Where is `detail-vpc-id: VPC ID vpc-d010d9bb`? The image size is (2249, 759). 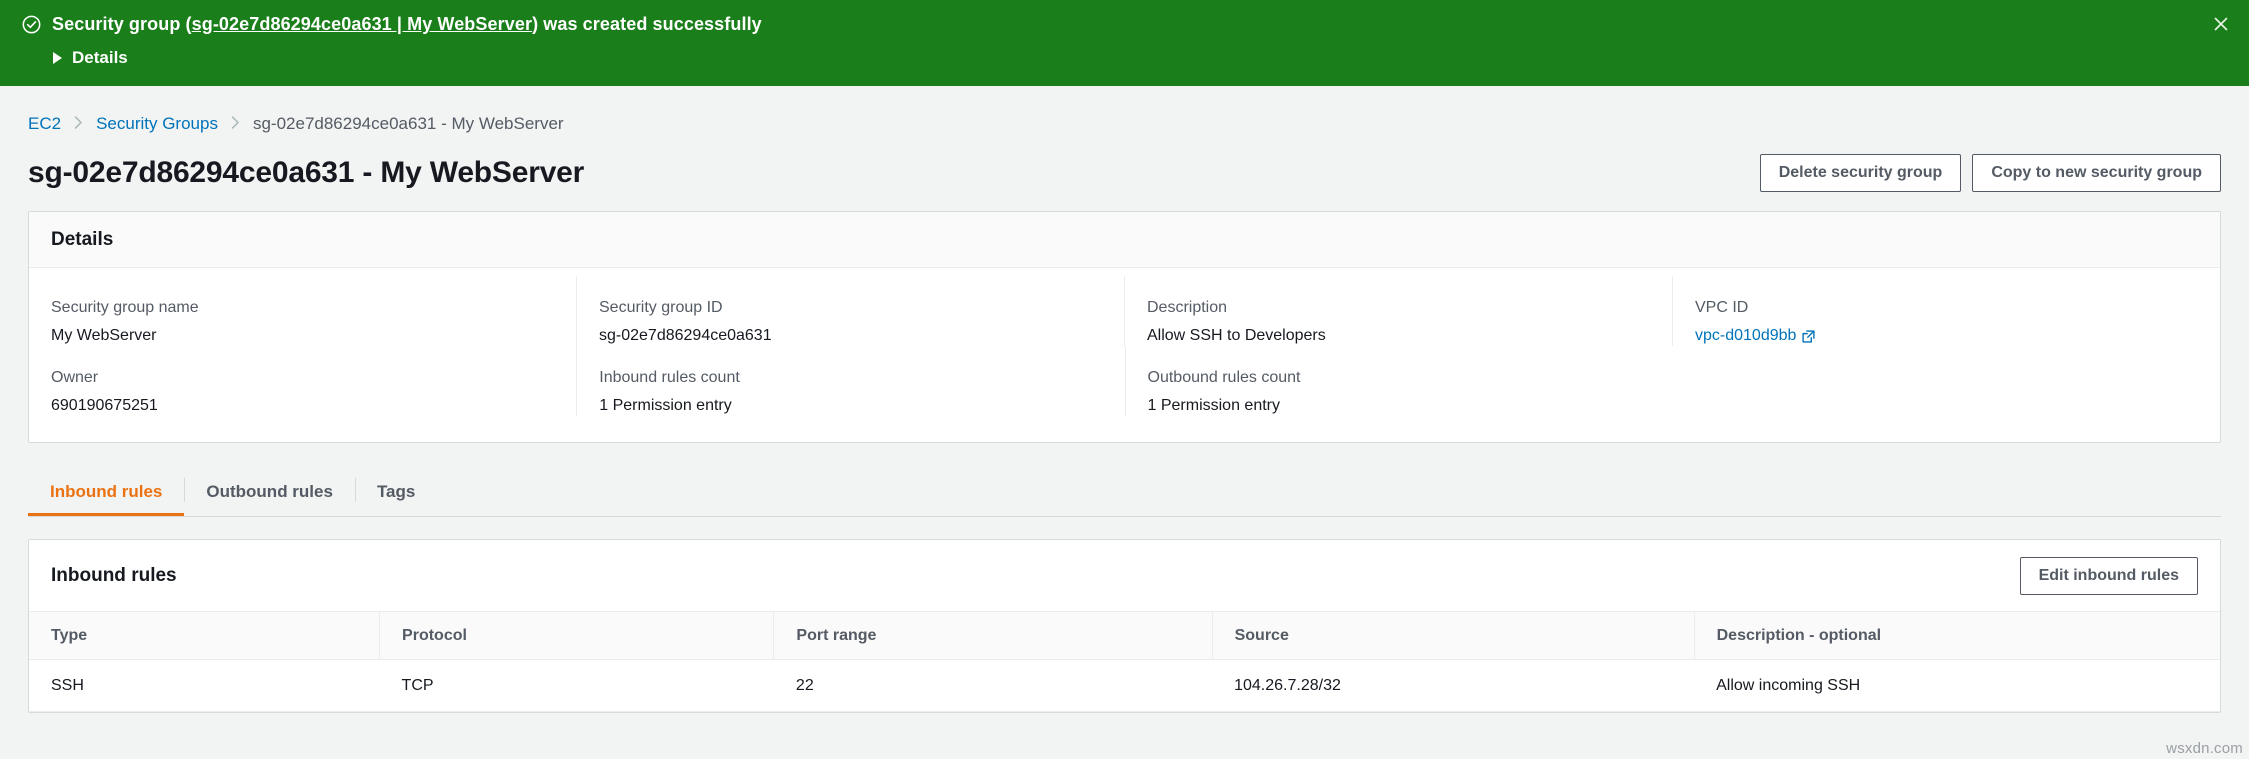 detail-vpc-id: VPC ID vpc-d010d9bb is located at coordinates (1946, 311).